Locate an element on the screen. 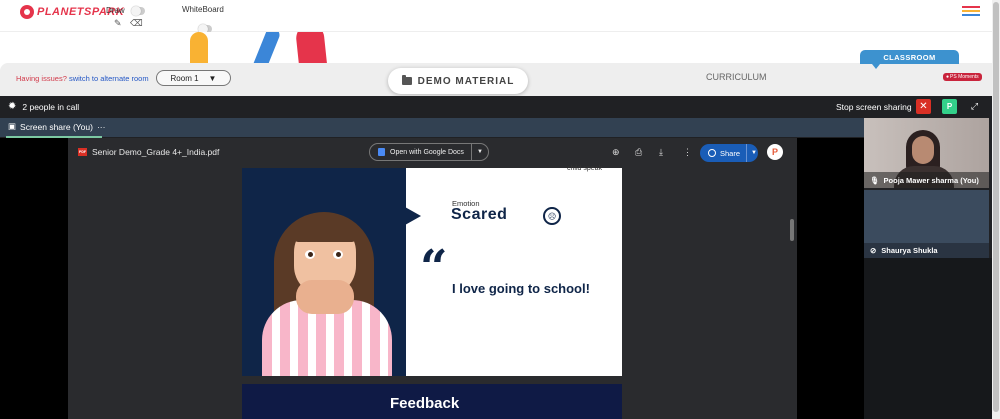 The image size is (1000, 419). whiteboard-label: WhiteBoard is located at coordinates (203, 9).